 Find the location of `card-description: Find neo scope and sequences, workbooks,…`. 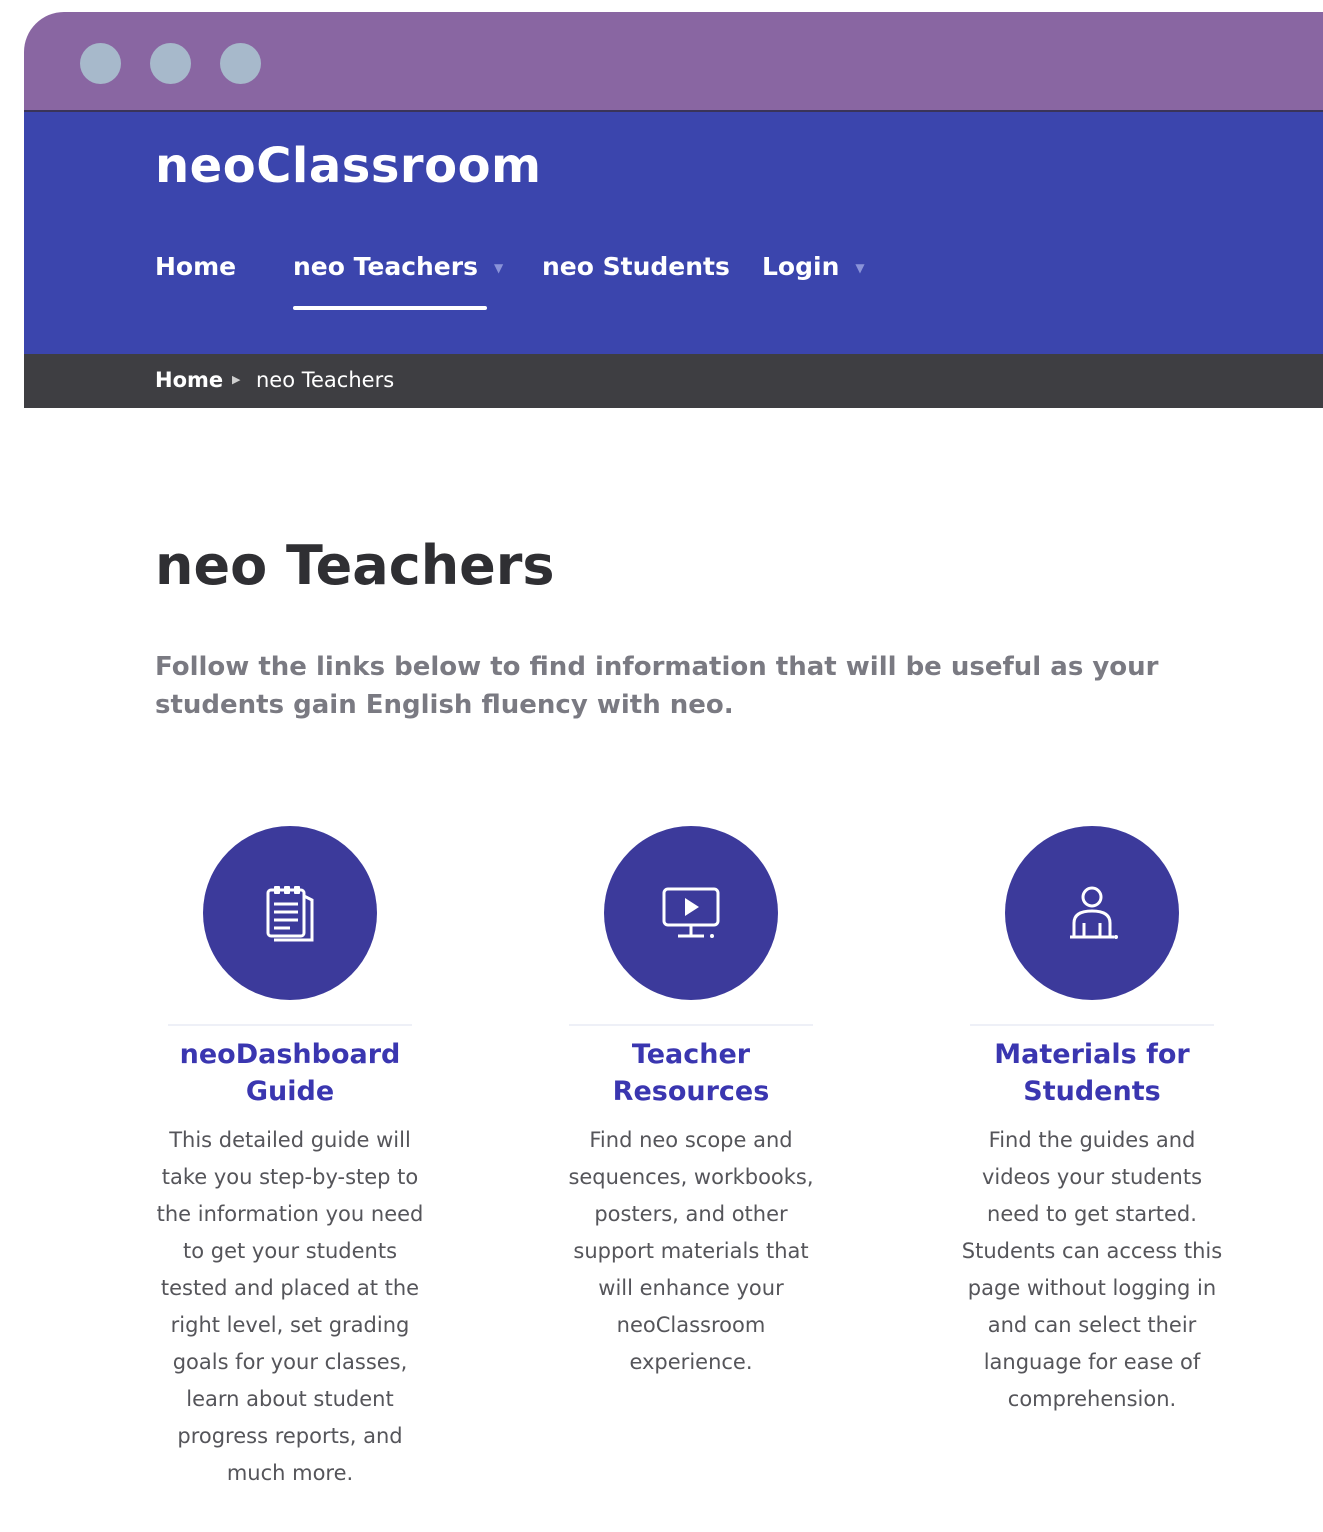

card-description: Find neo scope and sequences, workbooks,… is located at coordinates (691, 1251).